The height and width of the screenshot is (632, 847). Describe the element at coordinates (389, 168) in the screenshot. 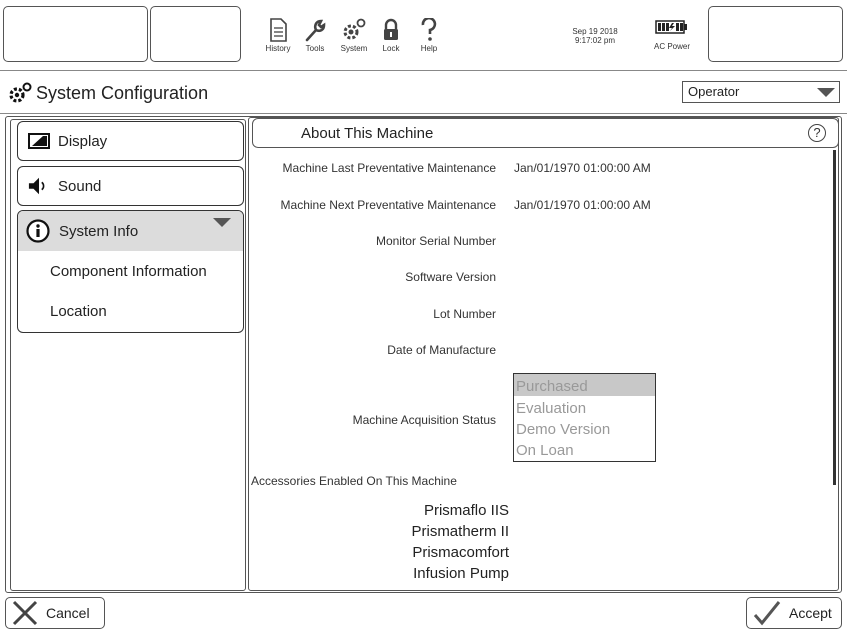

I see `field-label: Machine Last Preventative Maintenance` at that location.